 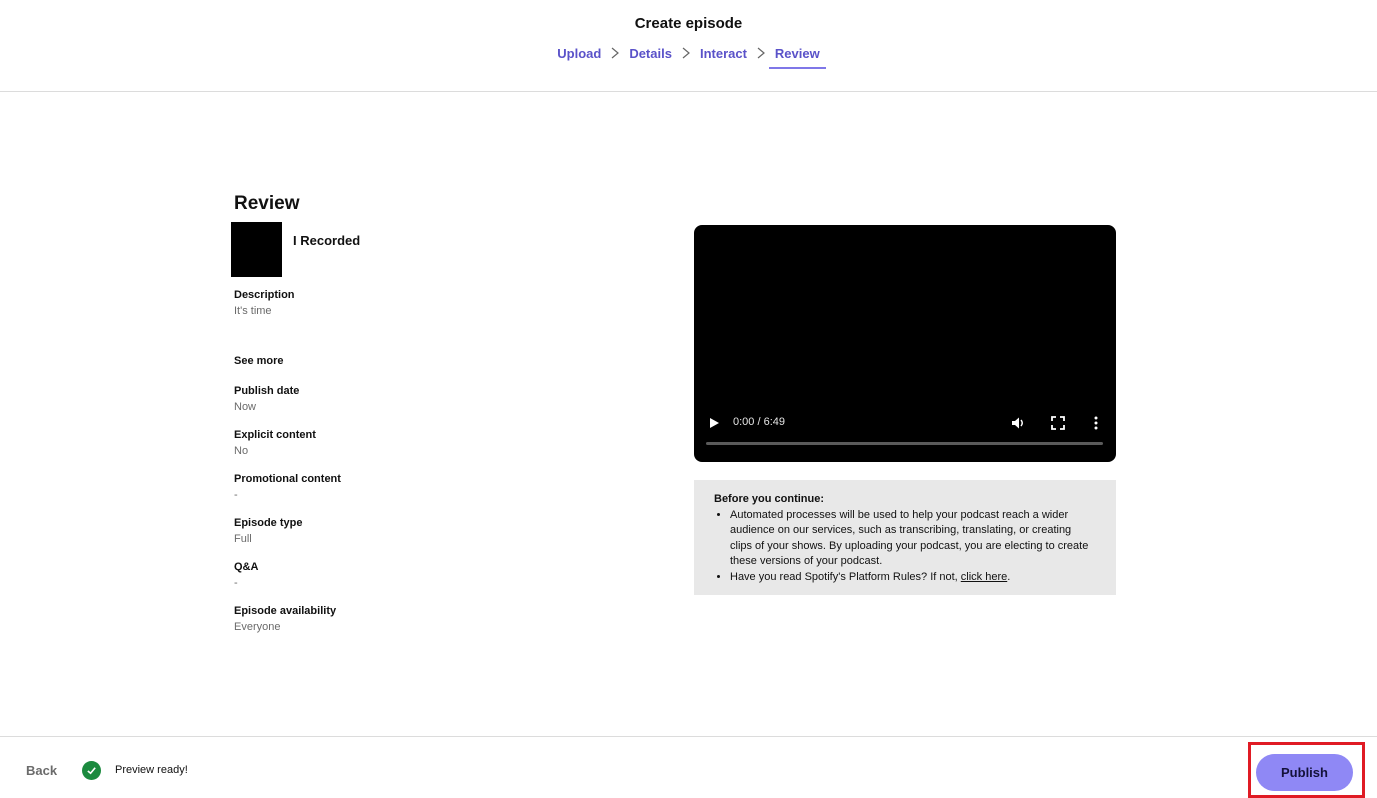 I want to click on field-label: Explicit content, so click(x=275, y=435).